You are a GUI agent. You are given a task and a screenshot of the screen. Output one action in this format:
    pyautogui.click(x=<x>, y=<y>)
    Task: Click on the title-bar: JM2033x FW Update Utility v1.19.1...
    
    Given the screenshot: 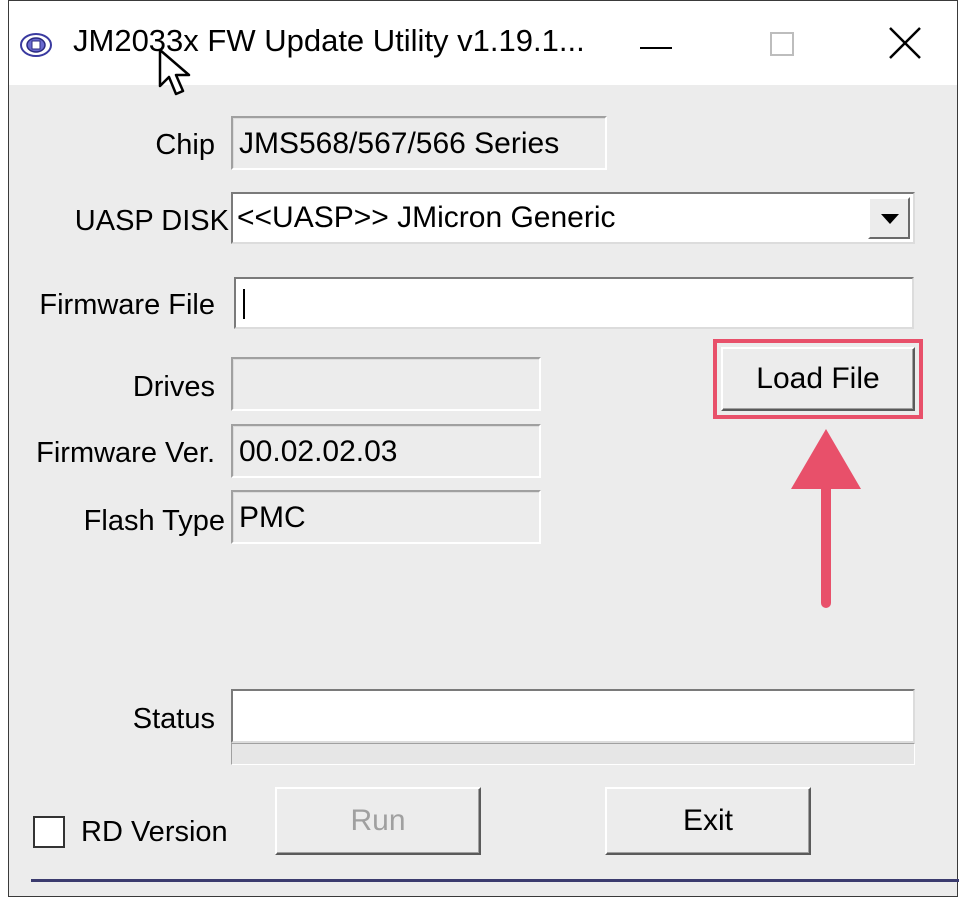 What is the action you would take?
    pyautogui.click(x=483, y=43)
    